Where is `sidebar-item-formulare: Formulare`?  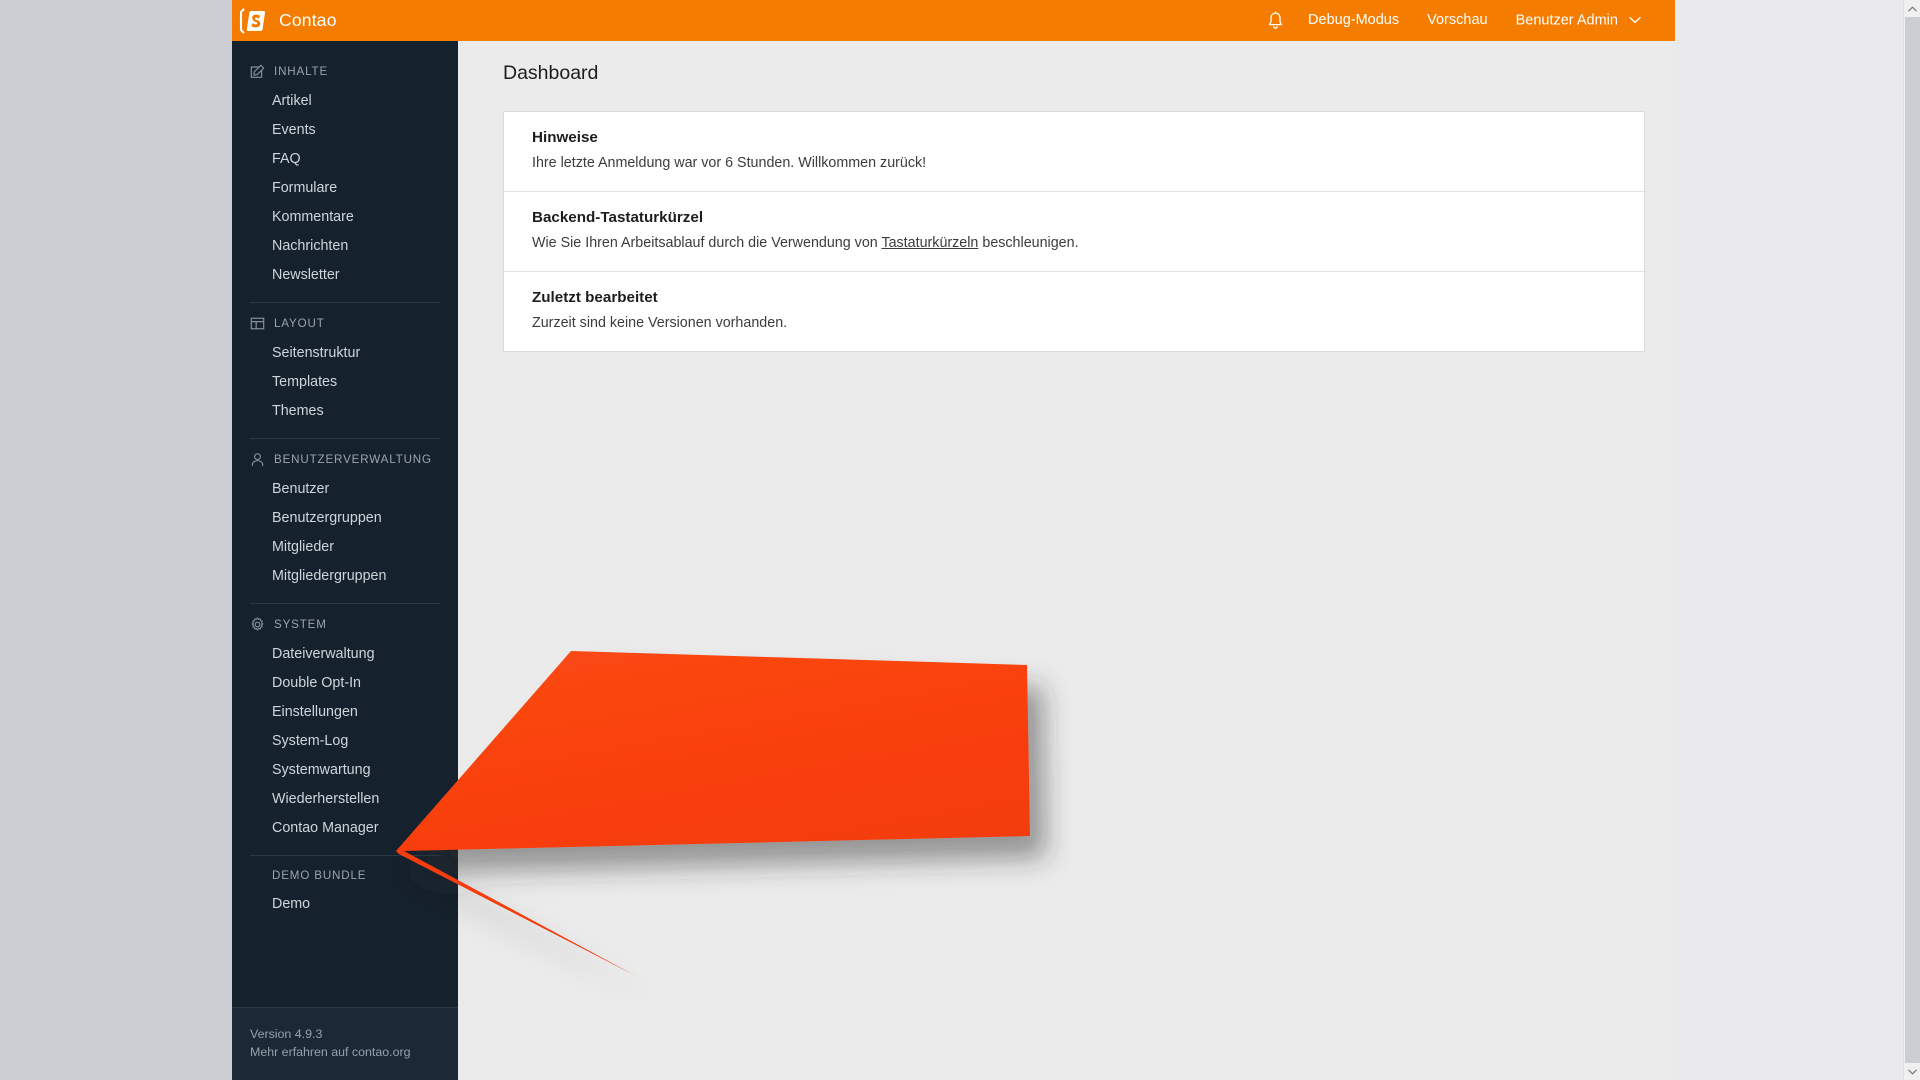 sidebar-item-formulare: Formulare is located at coordinates (345, 188).